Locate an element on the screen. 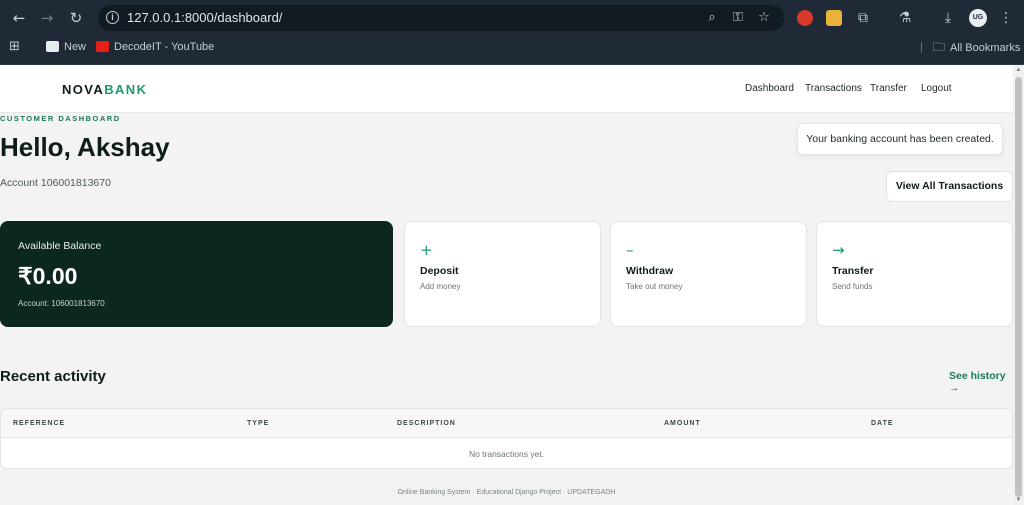  greeting-heading: Hello, Akshay is located at coordinates (85, 147).